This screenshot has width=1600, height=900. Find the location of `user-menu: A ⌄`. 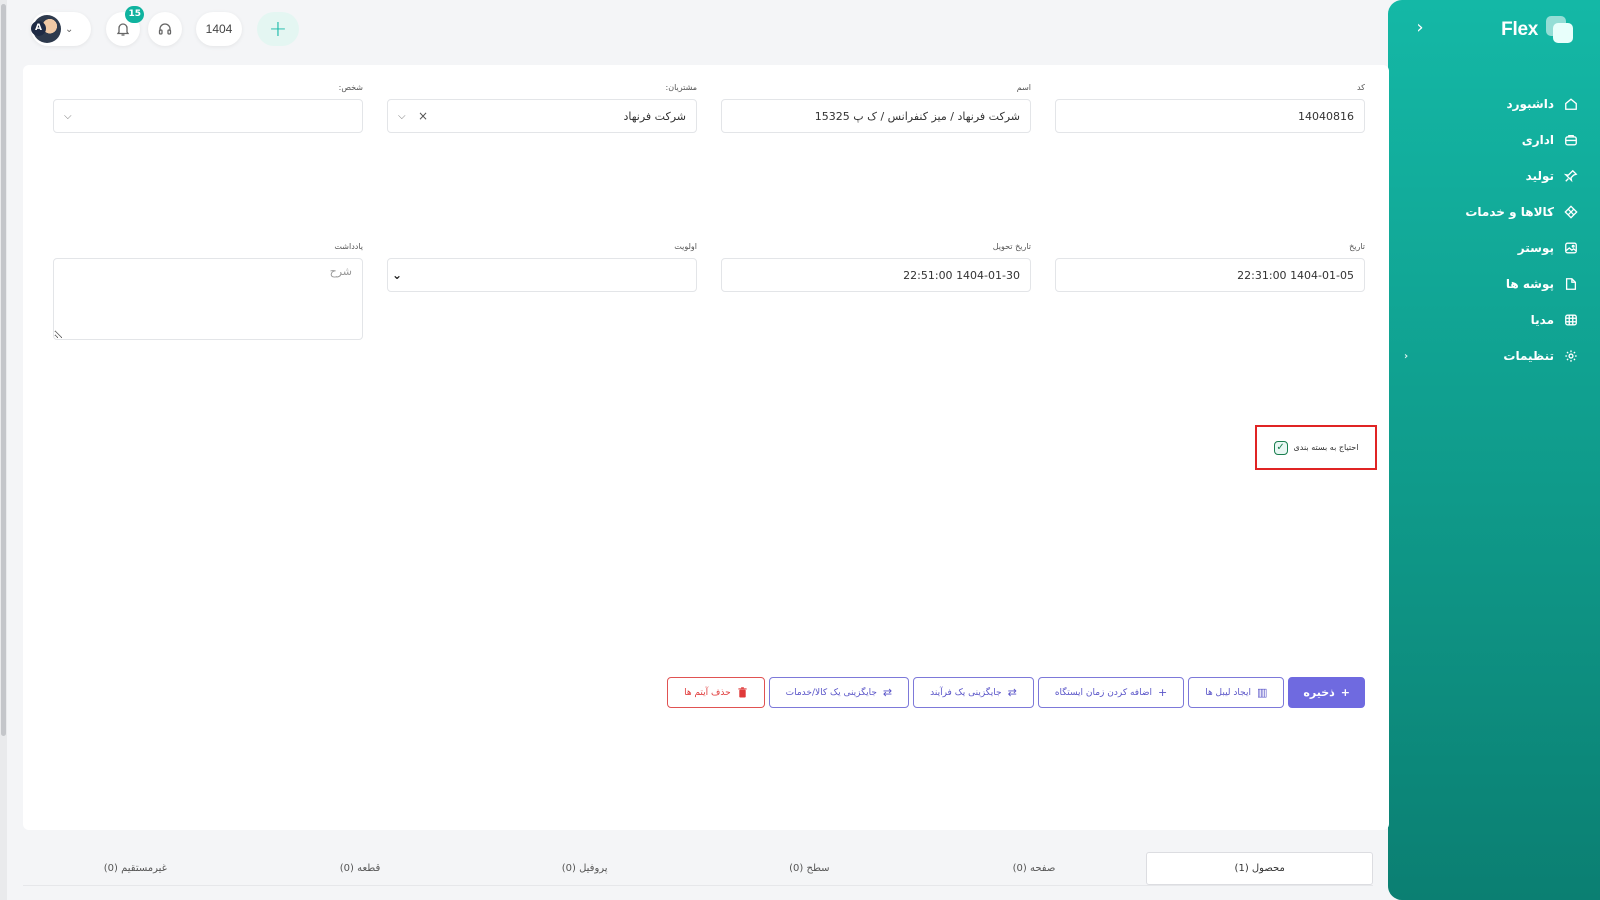

user-menu: A ⌄ is located at coordinates (61, 29).